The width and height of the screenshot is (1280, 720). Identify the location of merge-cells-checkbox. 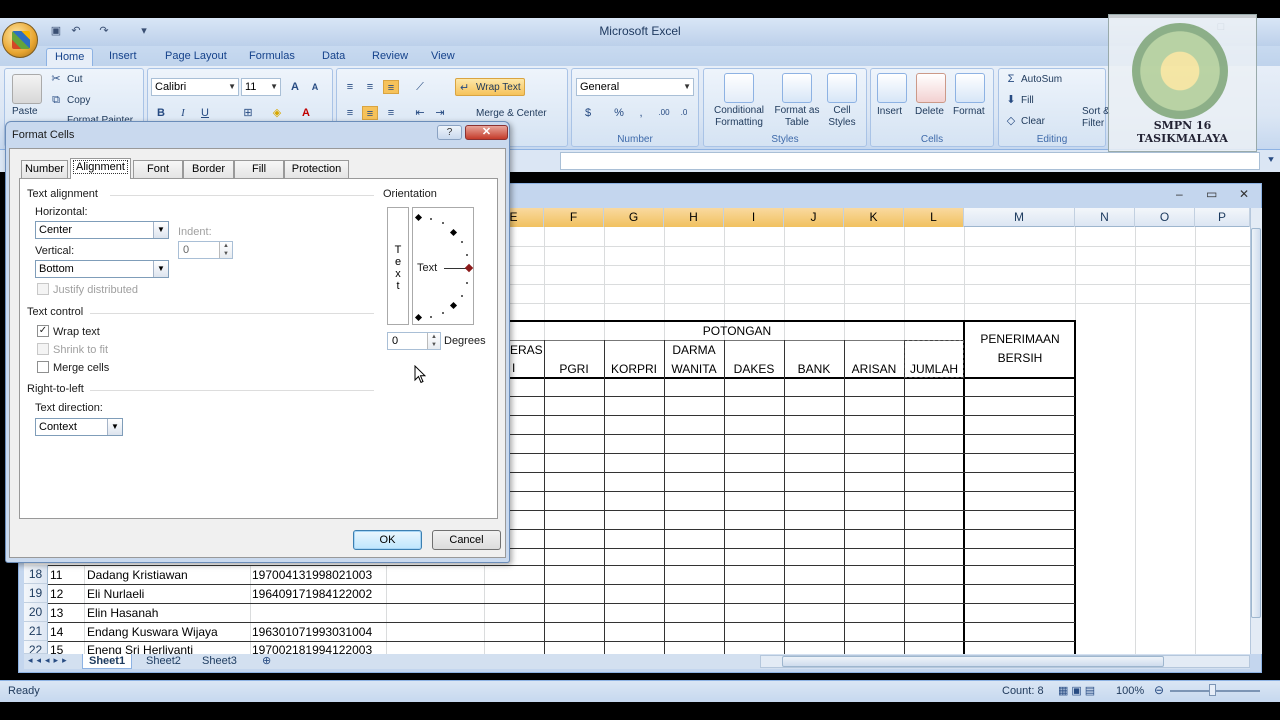
(43, 367).